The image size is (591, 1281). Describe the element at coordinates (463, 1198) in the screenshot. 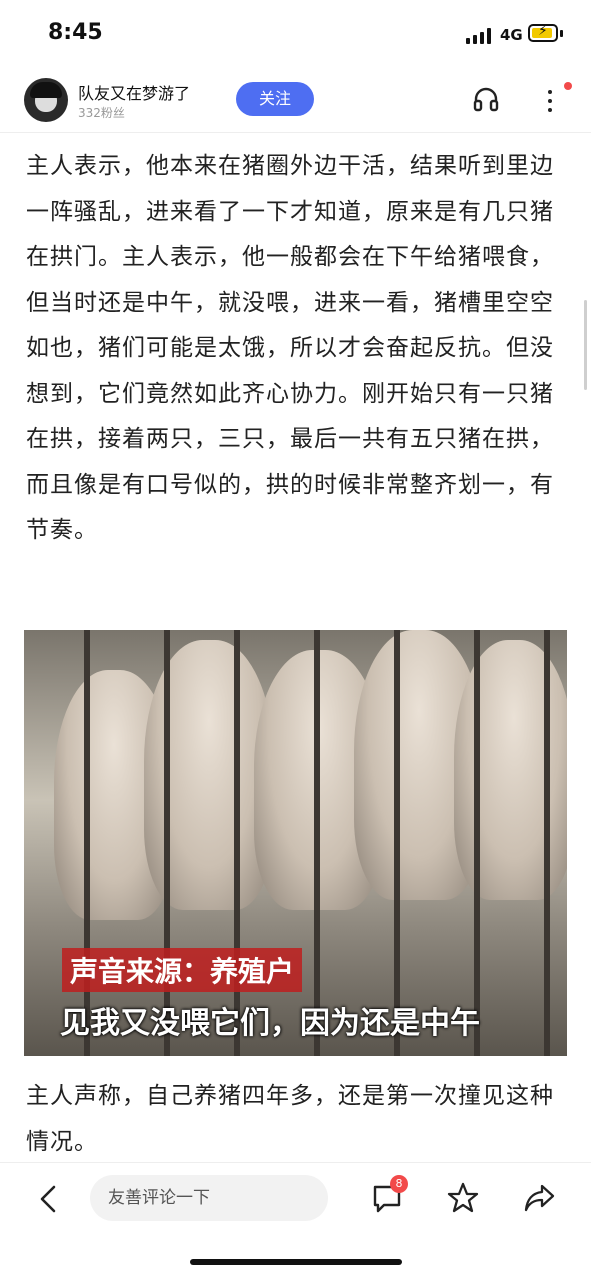

I see `star-icon` at that location.